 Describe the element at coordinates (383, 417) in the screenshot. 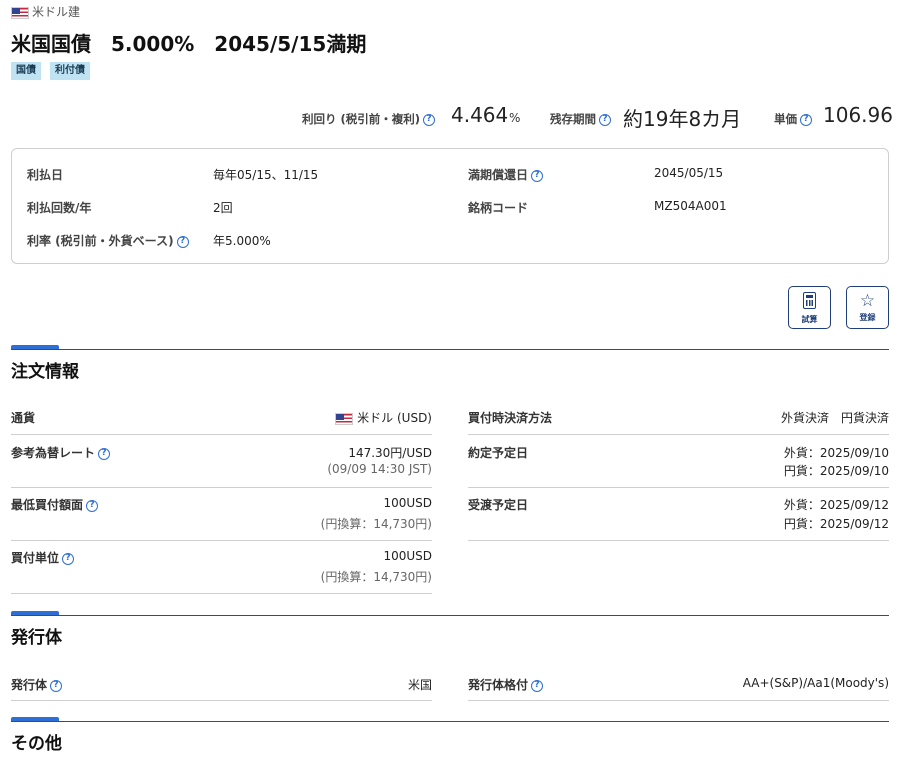

I see `currency-value: 米ドル (USD)` at that location.